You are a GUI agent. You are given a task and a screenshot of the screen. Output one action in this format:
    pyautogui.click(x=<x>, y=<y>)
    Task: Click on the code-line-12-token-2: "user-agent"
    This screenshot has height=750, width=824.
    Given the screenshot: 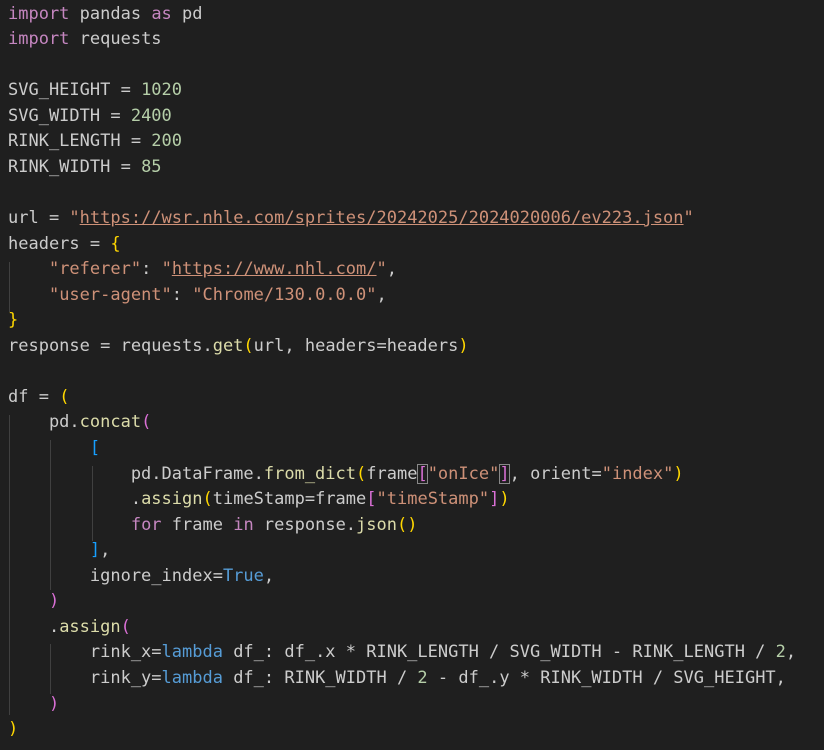 What is the action you would take?
    pyautogui.click(x=110, y=295)
    